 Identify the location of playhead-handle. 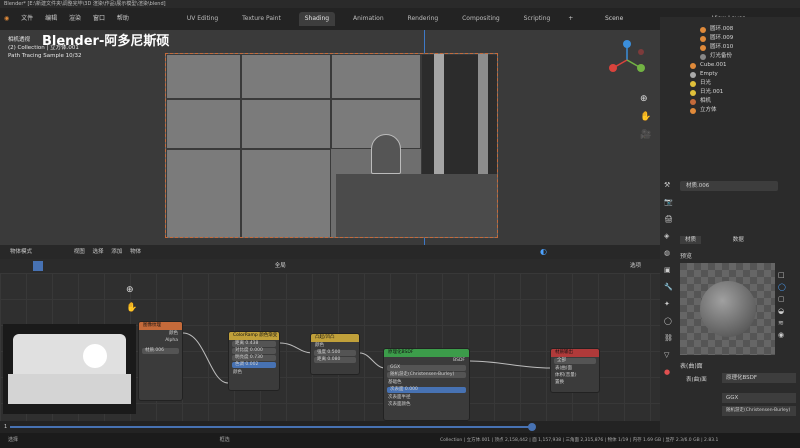
(532, 427).